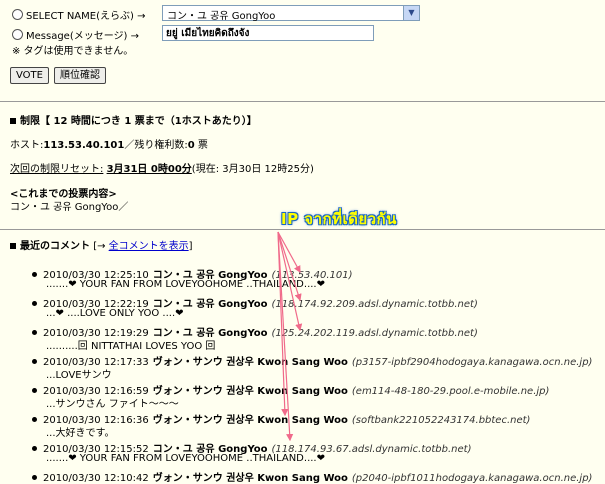  What do you see at coordinates (69, 207) in the screenshot?
I see `history-value: コン・ユ 공유 GongYoo／` at bounding box center [69, 207].